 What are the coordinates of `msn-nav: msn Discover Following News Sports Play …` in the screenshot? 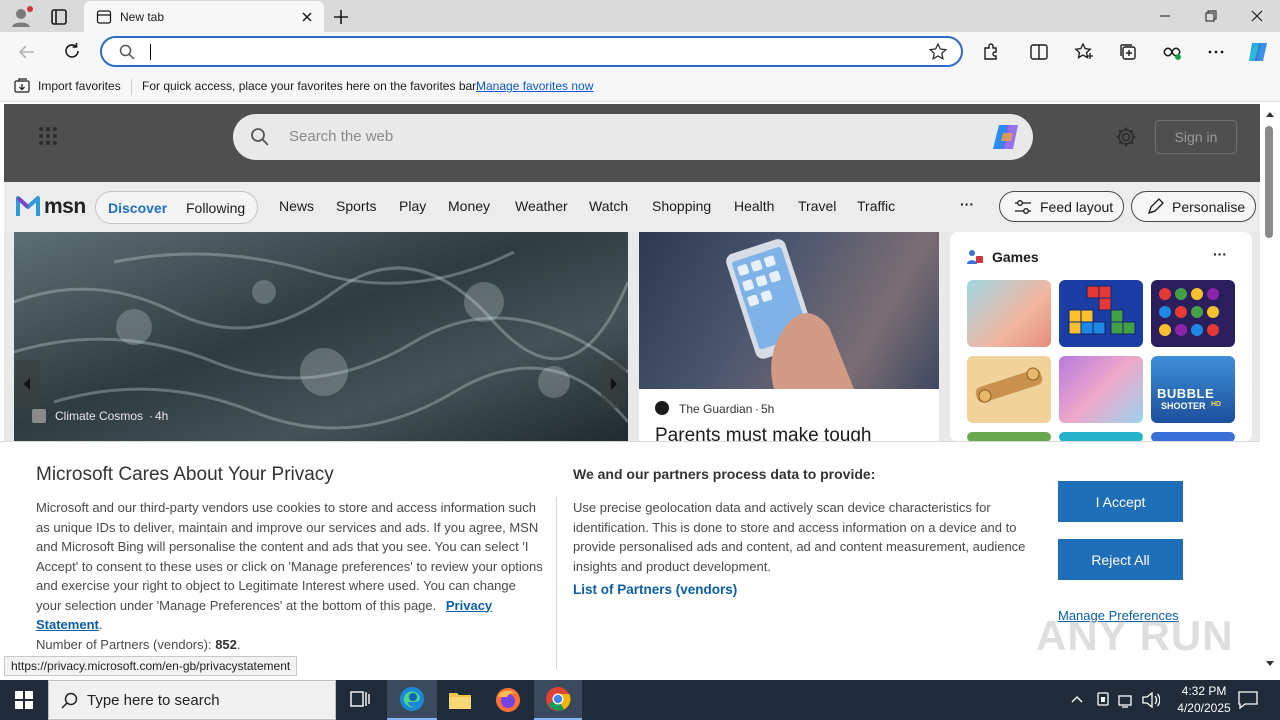 It's located at (632, 207).